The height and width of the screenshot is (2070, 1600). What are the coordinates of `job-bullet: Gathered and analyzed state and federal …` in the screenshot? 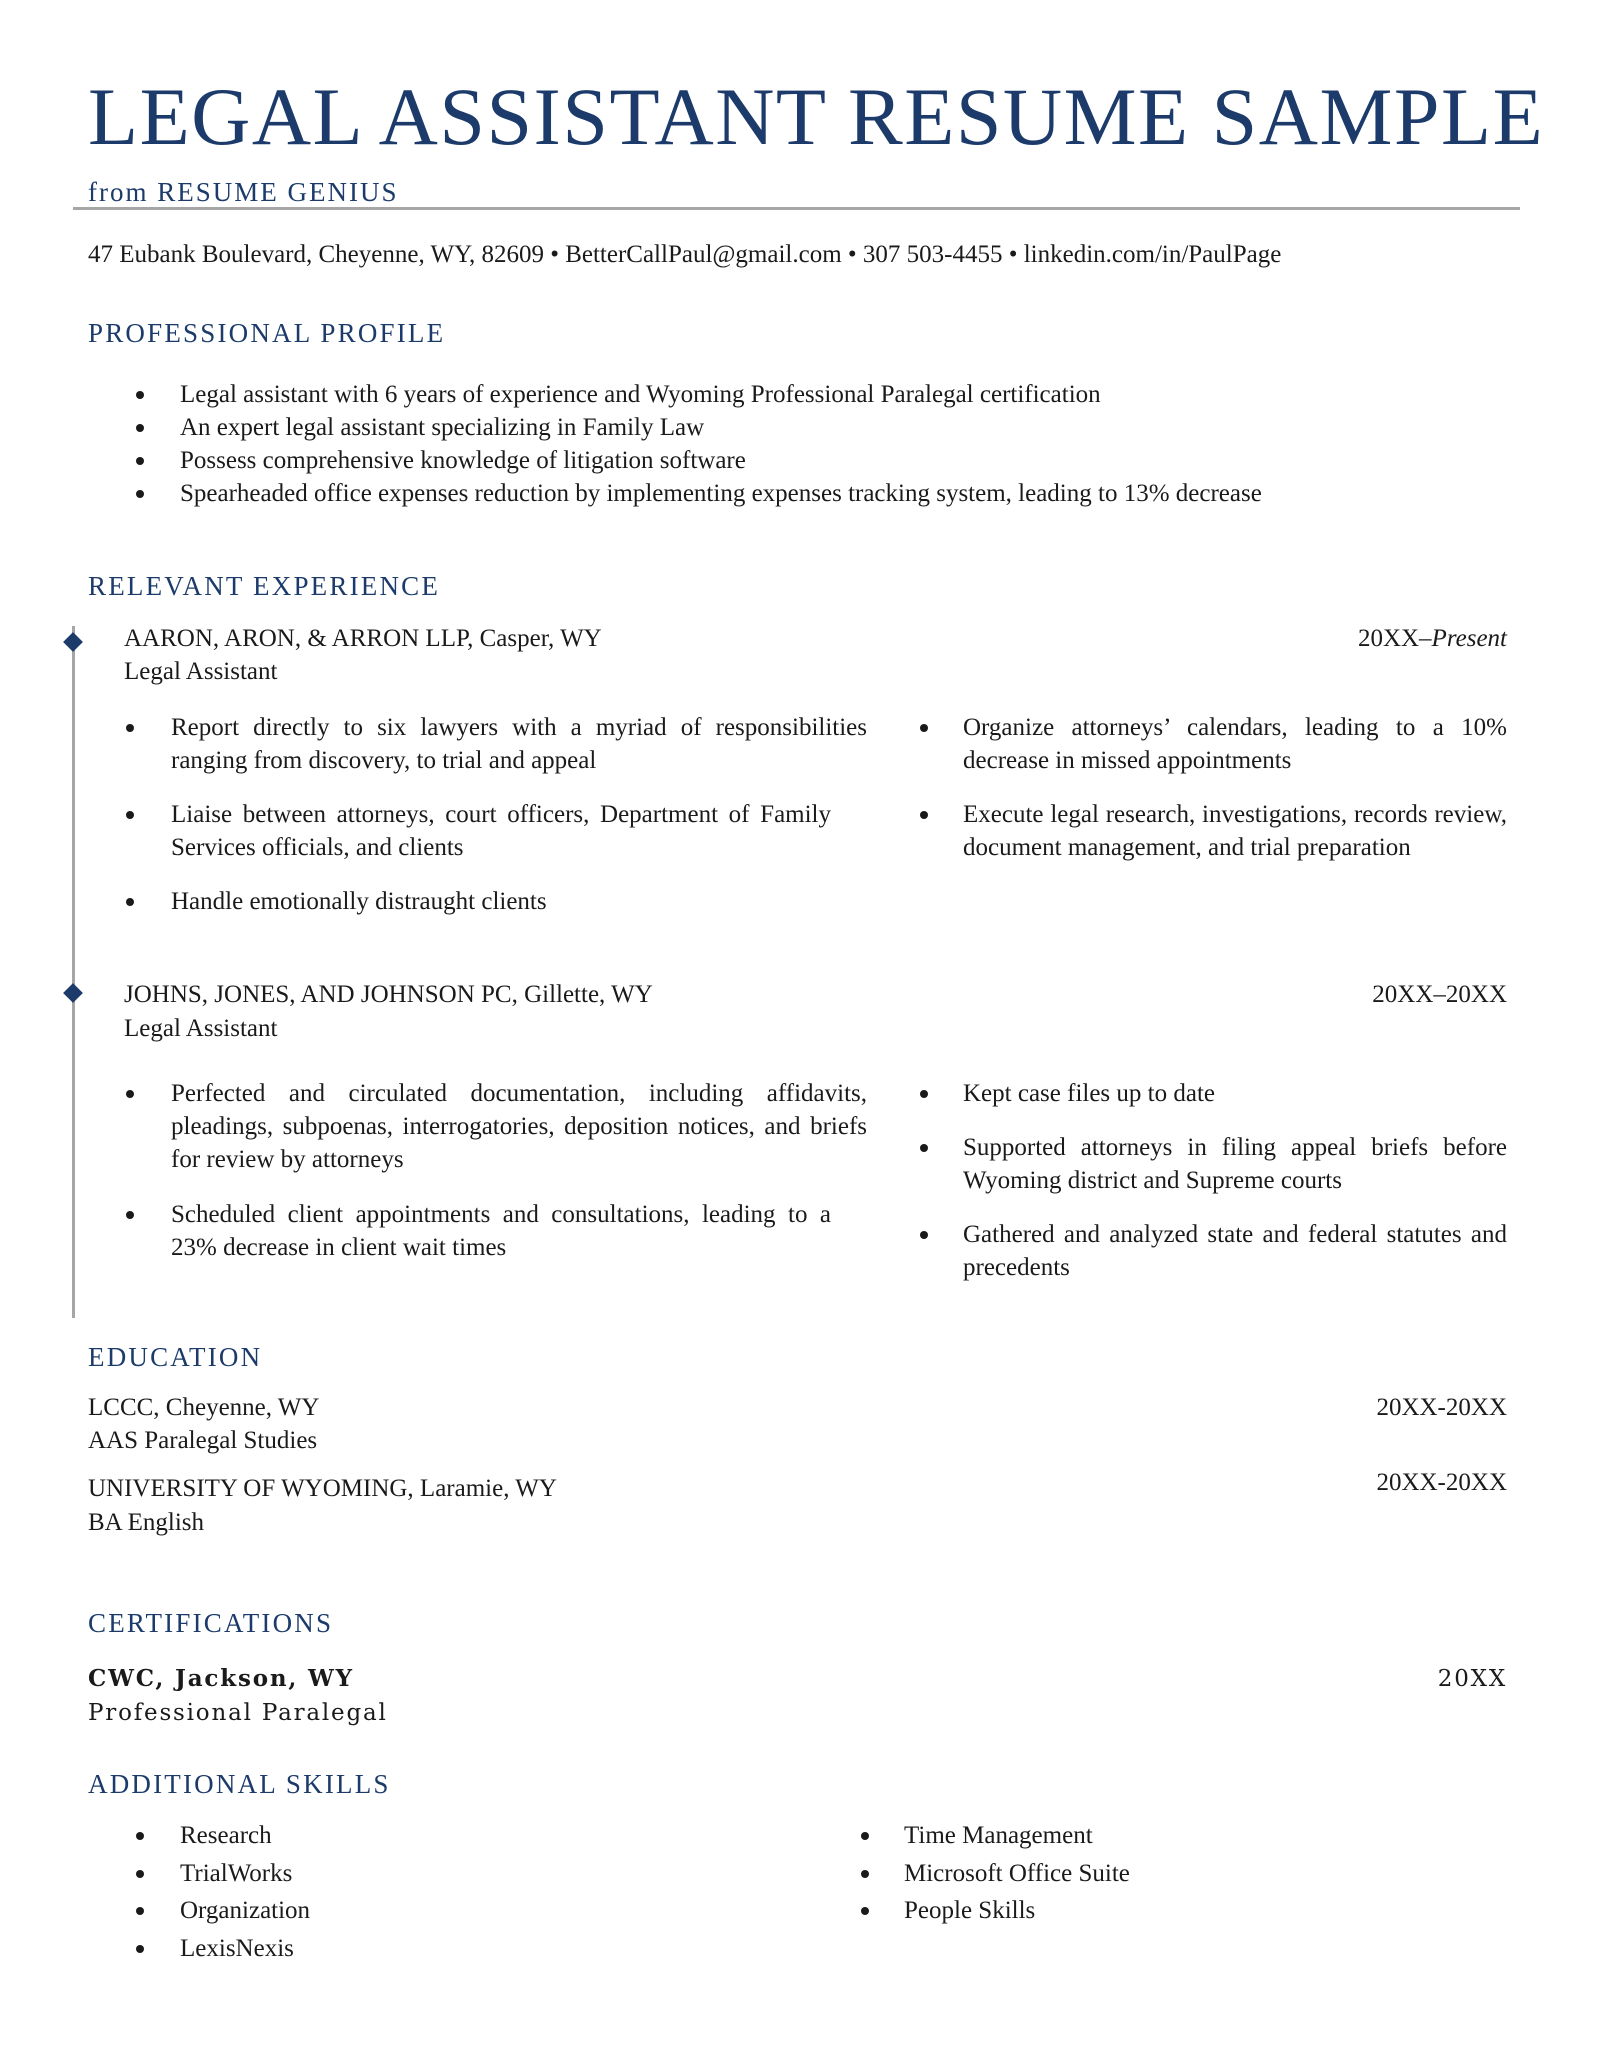 It's located at (1235, 1251).